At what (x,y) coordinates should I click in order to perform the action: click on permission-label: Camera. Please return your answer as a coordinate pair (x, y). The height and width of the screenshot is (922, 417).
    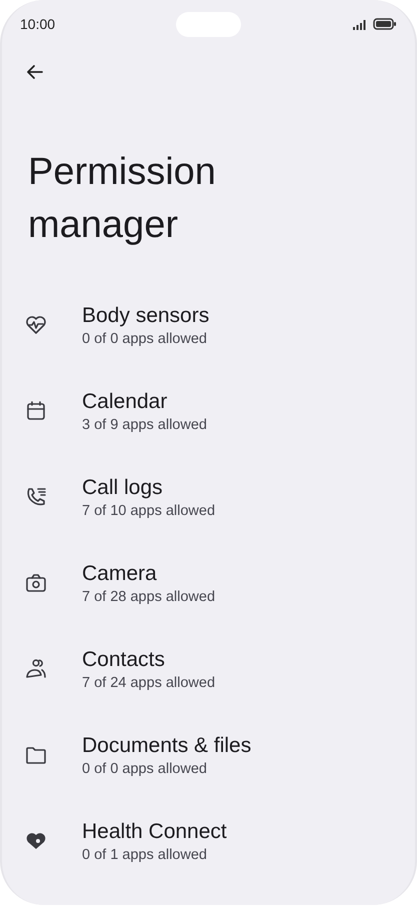
    Looking at the image, I should click on (120, 574).